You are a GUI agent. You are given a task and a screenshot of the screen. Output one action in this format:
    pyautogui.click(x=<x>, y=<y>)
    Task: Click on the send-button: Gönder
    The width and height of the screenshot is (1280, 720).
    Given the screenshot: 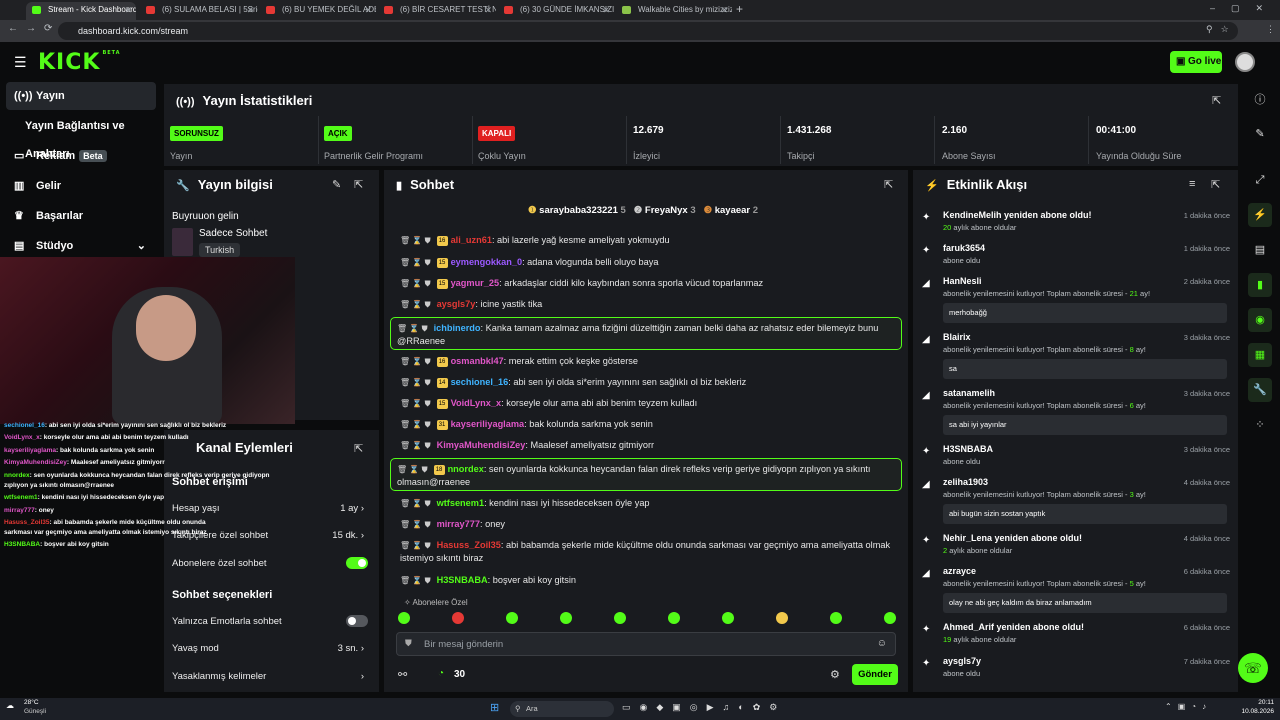 What is the action you would take?
    pyautogui.click(x=875, y=674)
    